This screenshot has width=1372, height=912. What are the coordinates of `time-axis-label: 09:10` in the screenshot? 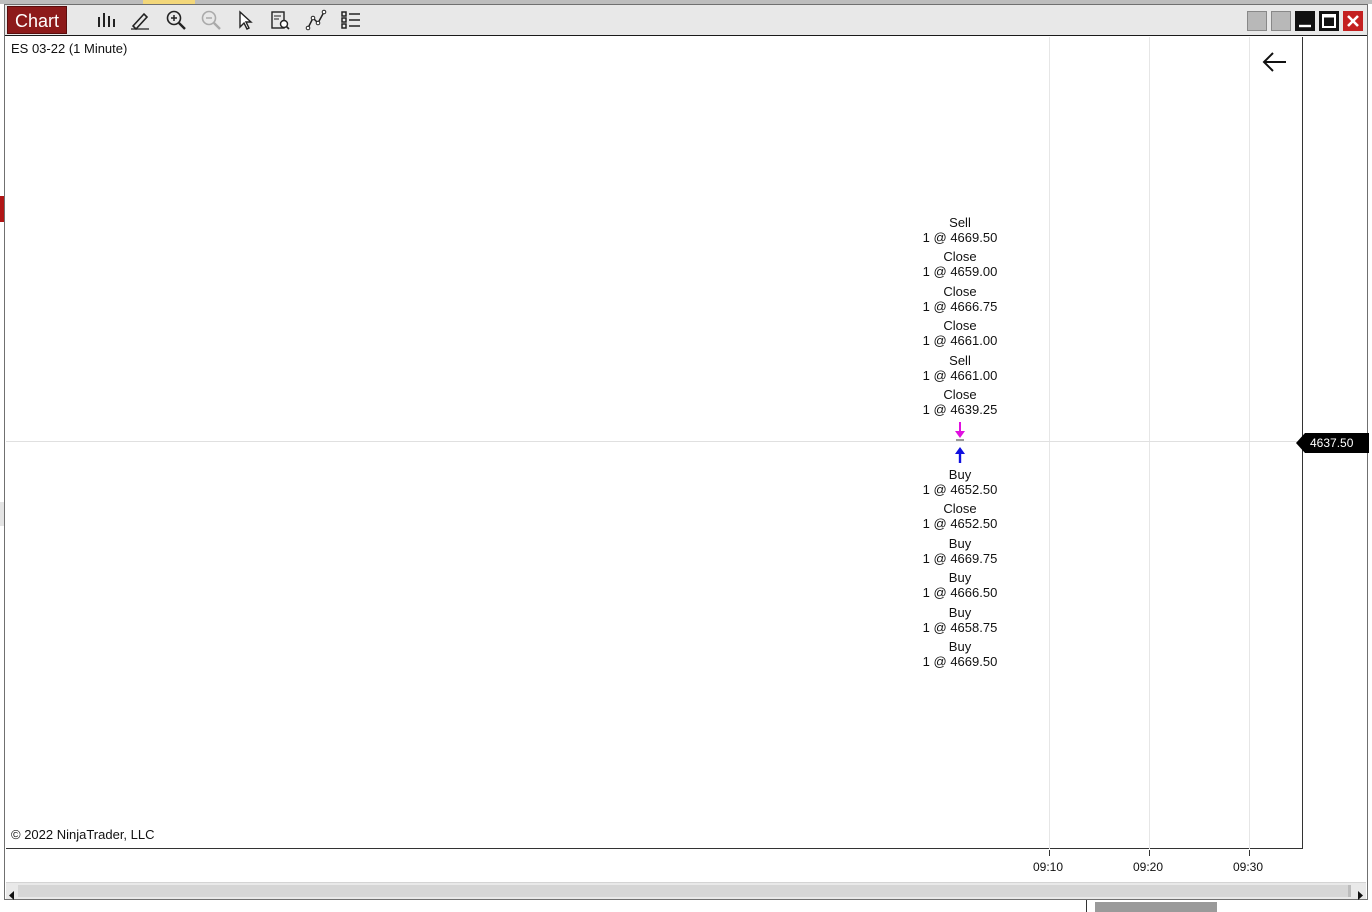 It's located at (1048, 867).